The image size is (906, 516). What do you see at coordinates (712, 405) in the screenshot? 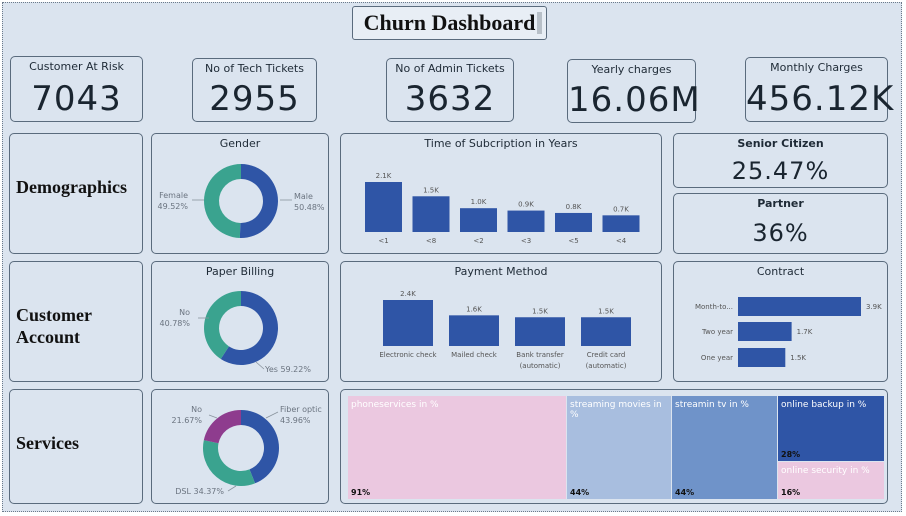
I see `treemap-label: streamin tv in %` at bounding box center [712, 405].